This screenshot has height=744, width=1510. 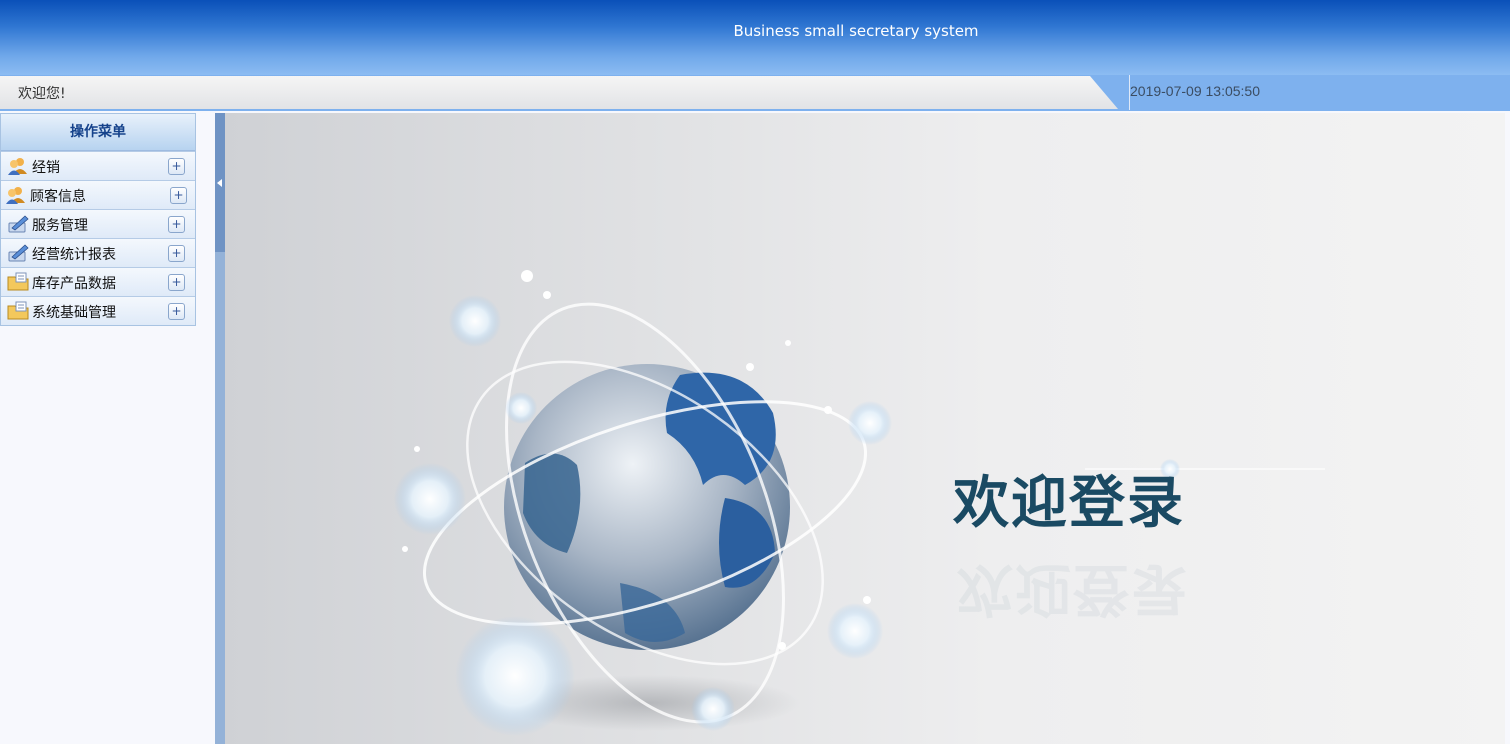 I want to click on collapse-arrow-icon, so click(x=219, y=183).